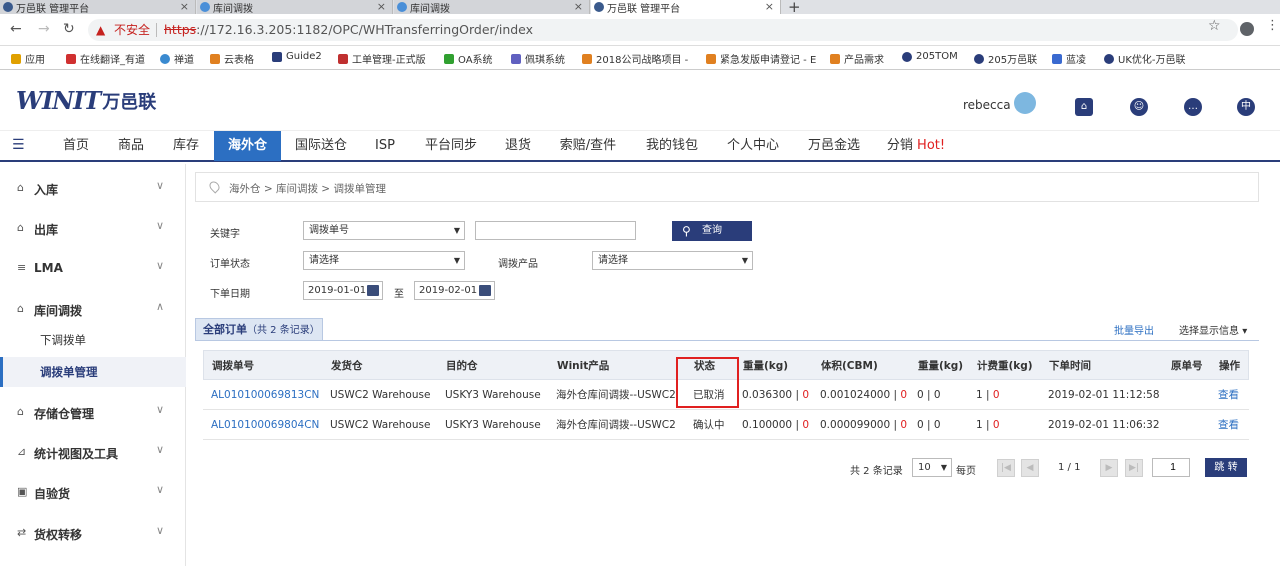  What do you see at coordinates (343, 290) in the screenshot?
I see `date-from-field: 2019-01-01` at bounding box center [343, 290].